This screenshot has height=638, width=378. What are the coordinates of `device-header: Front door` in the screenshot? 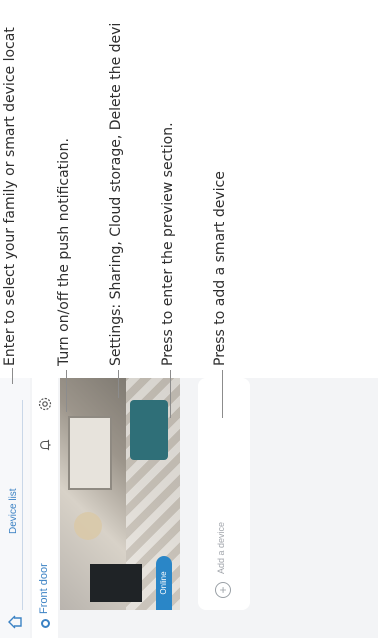 It's located at (45, 508).